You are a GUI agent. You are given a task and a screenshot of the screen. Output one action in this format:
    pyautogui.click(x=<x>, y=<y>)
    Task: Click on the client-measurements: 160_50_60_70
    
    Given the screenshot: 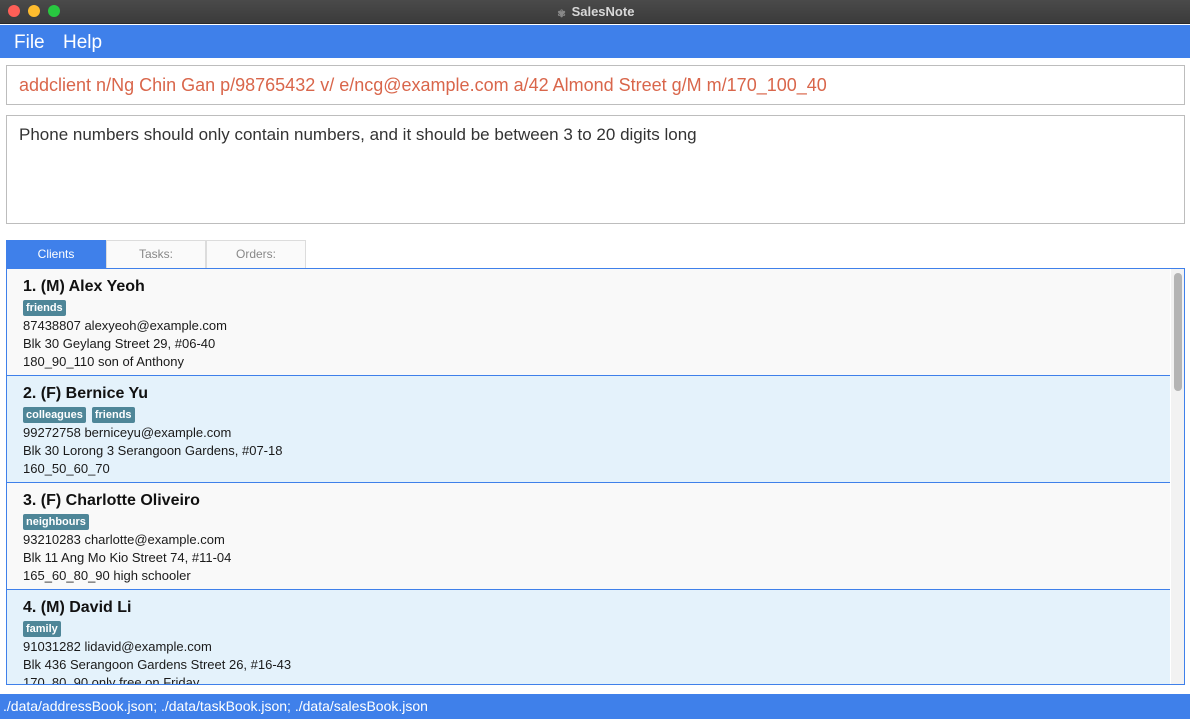 What is the action you would take?
    pyautogui.click(x=66, y=468)
    